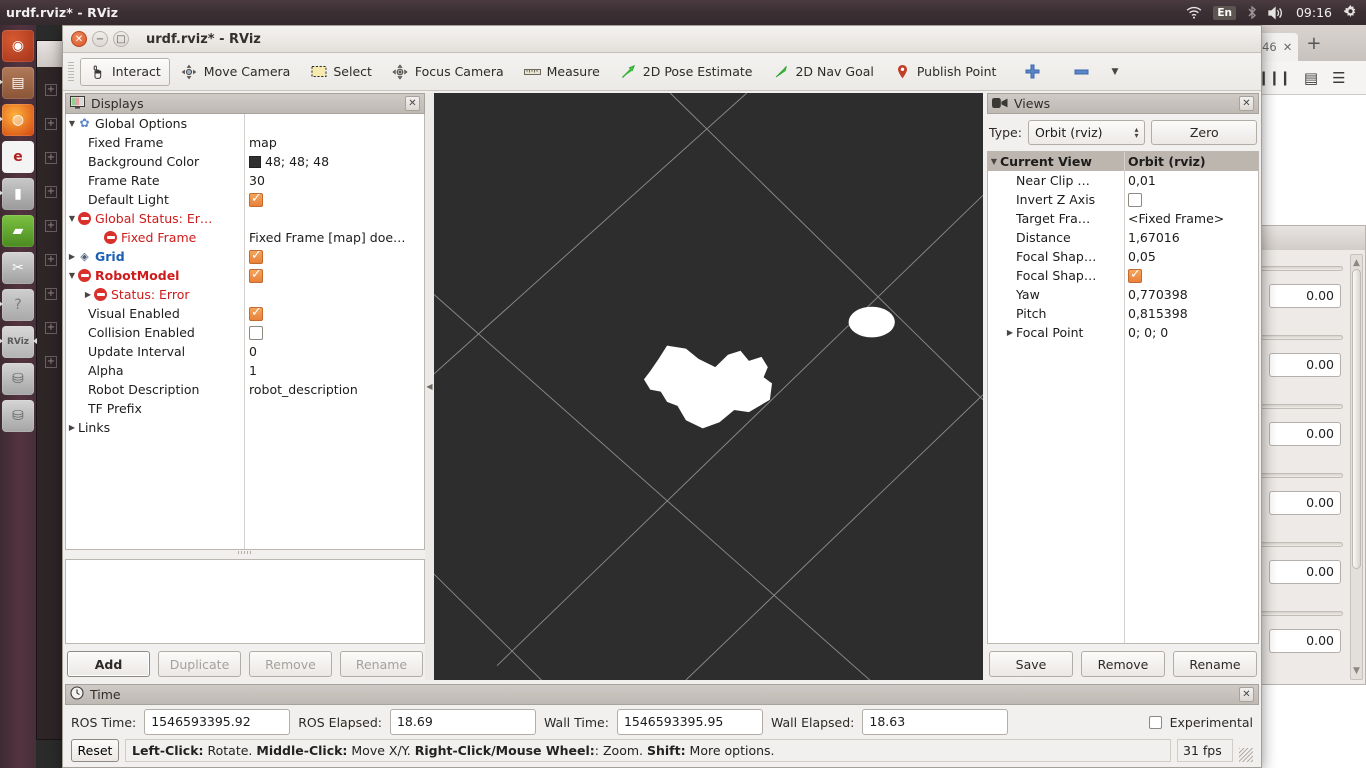  I want to click on launcher-terminal-icon: ▮, so click(17, 194).